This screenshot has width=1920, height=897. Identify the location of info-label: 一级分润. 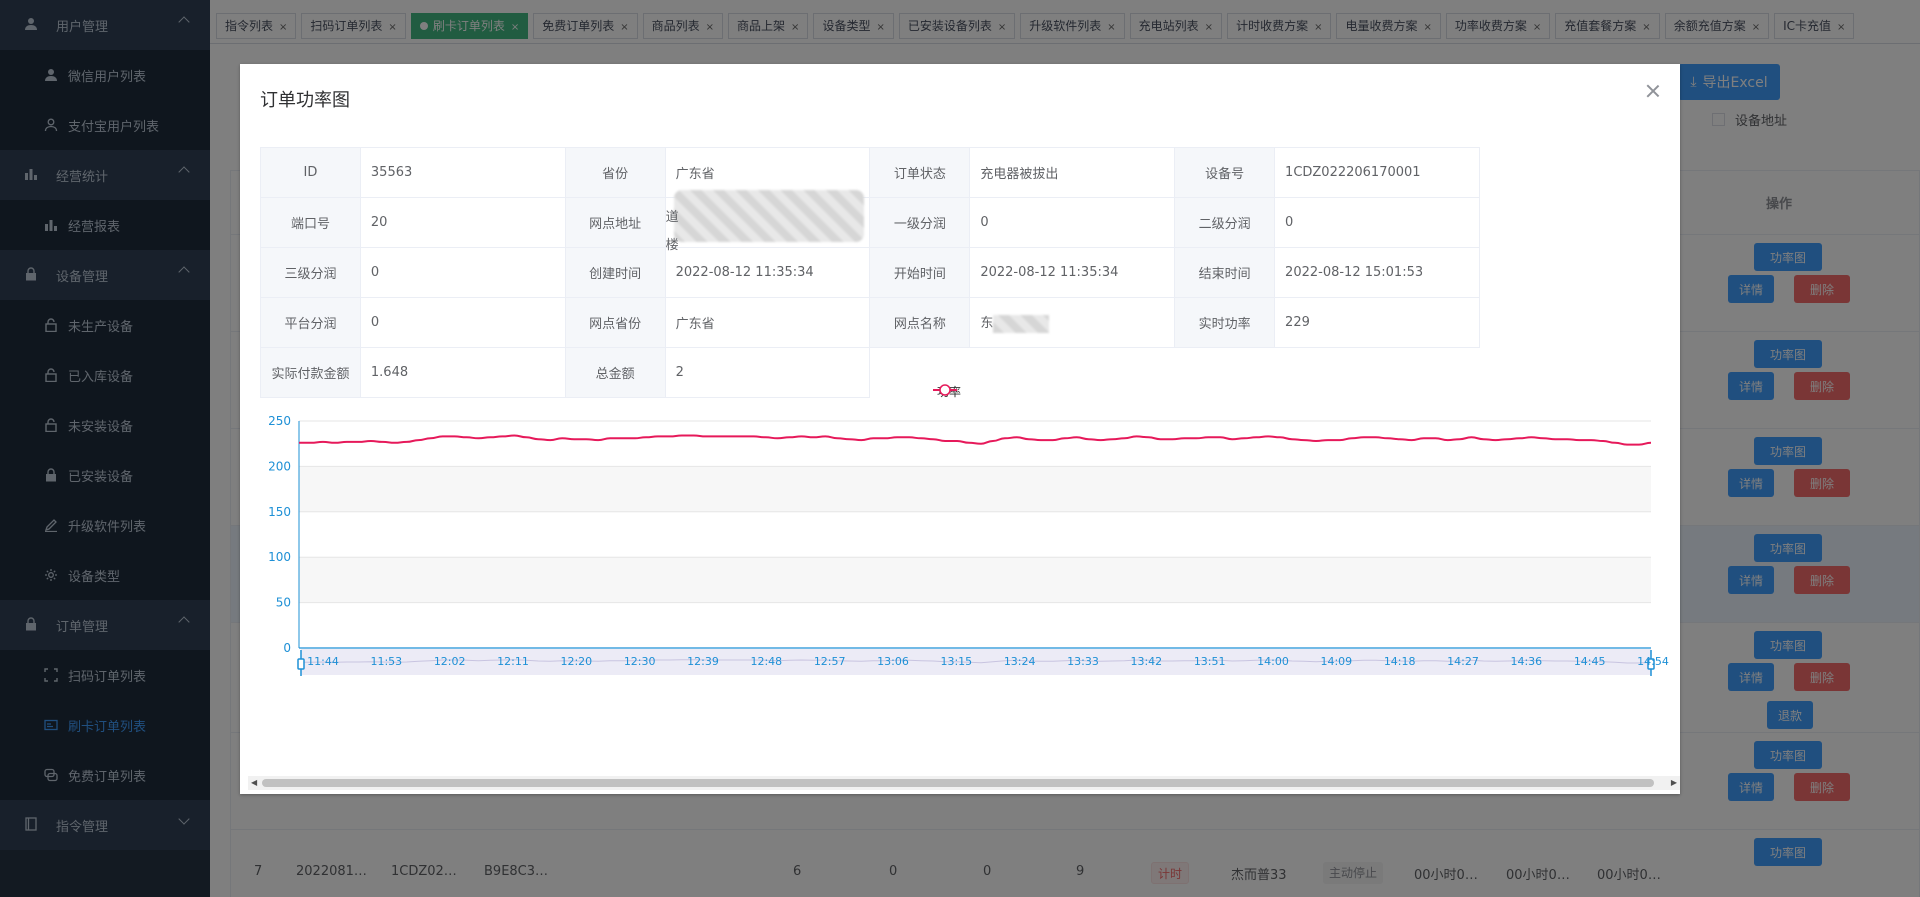
(920, 222).